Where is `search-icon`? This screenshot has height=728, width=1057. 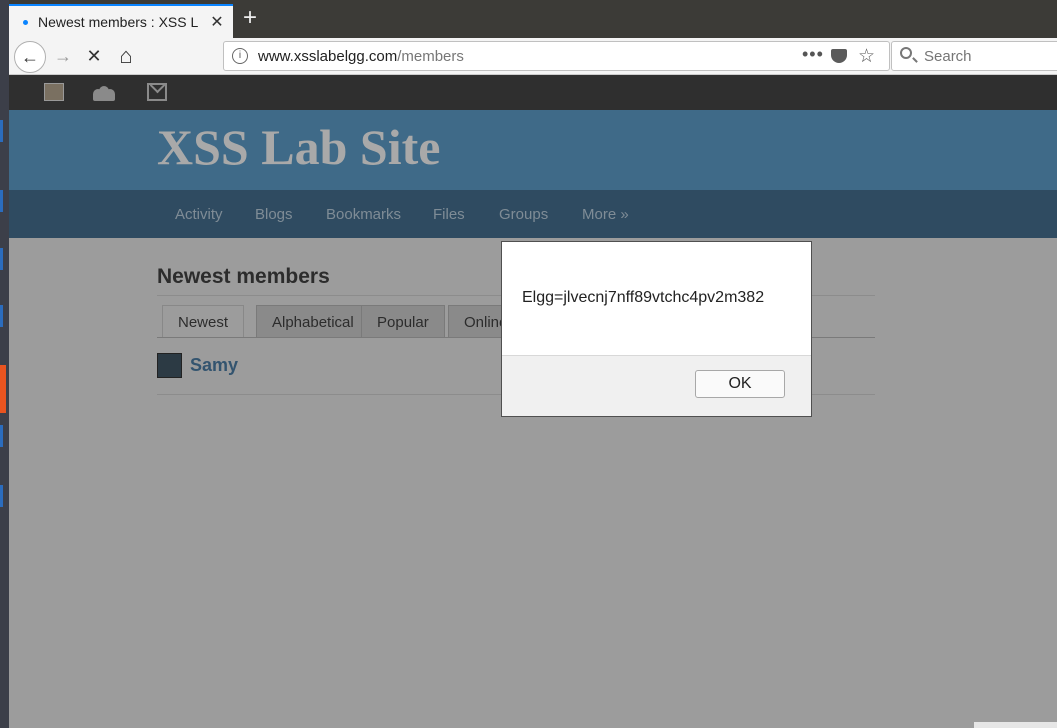 search-icon is located at coordinates (906, 53).